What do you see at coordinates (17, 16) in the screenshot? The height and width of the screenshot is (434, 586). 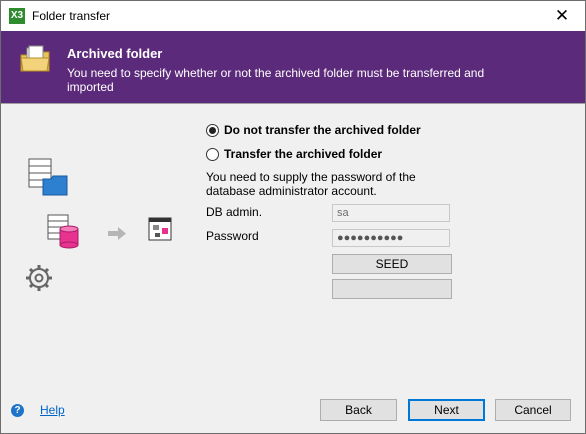 I see `app-x3-icon: X3` at bounding box center [17, 16].